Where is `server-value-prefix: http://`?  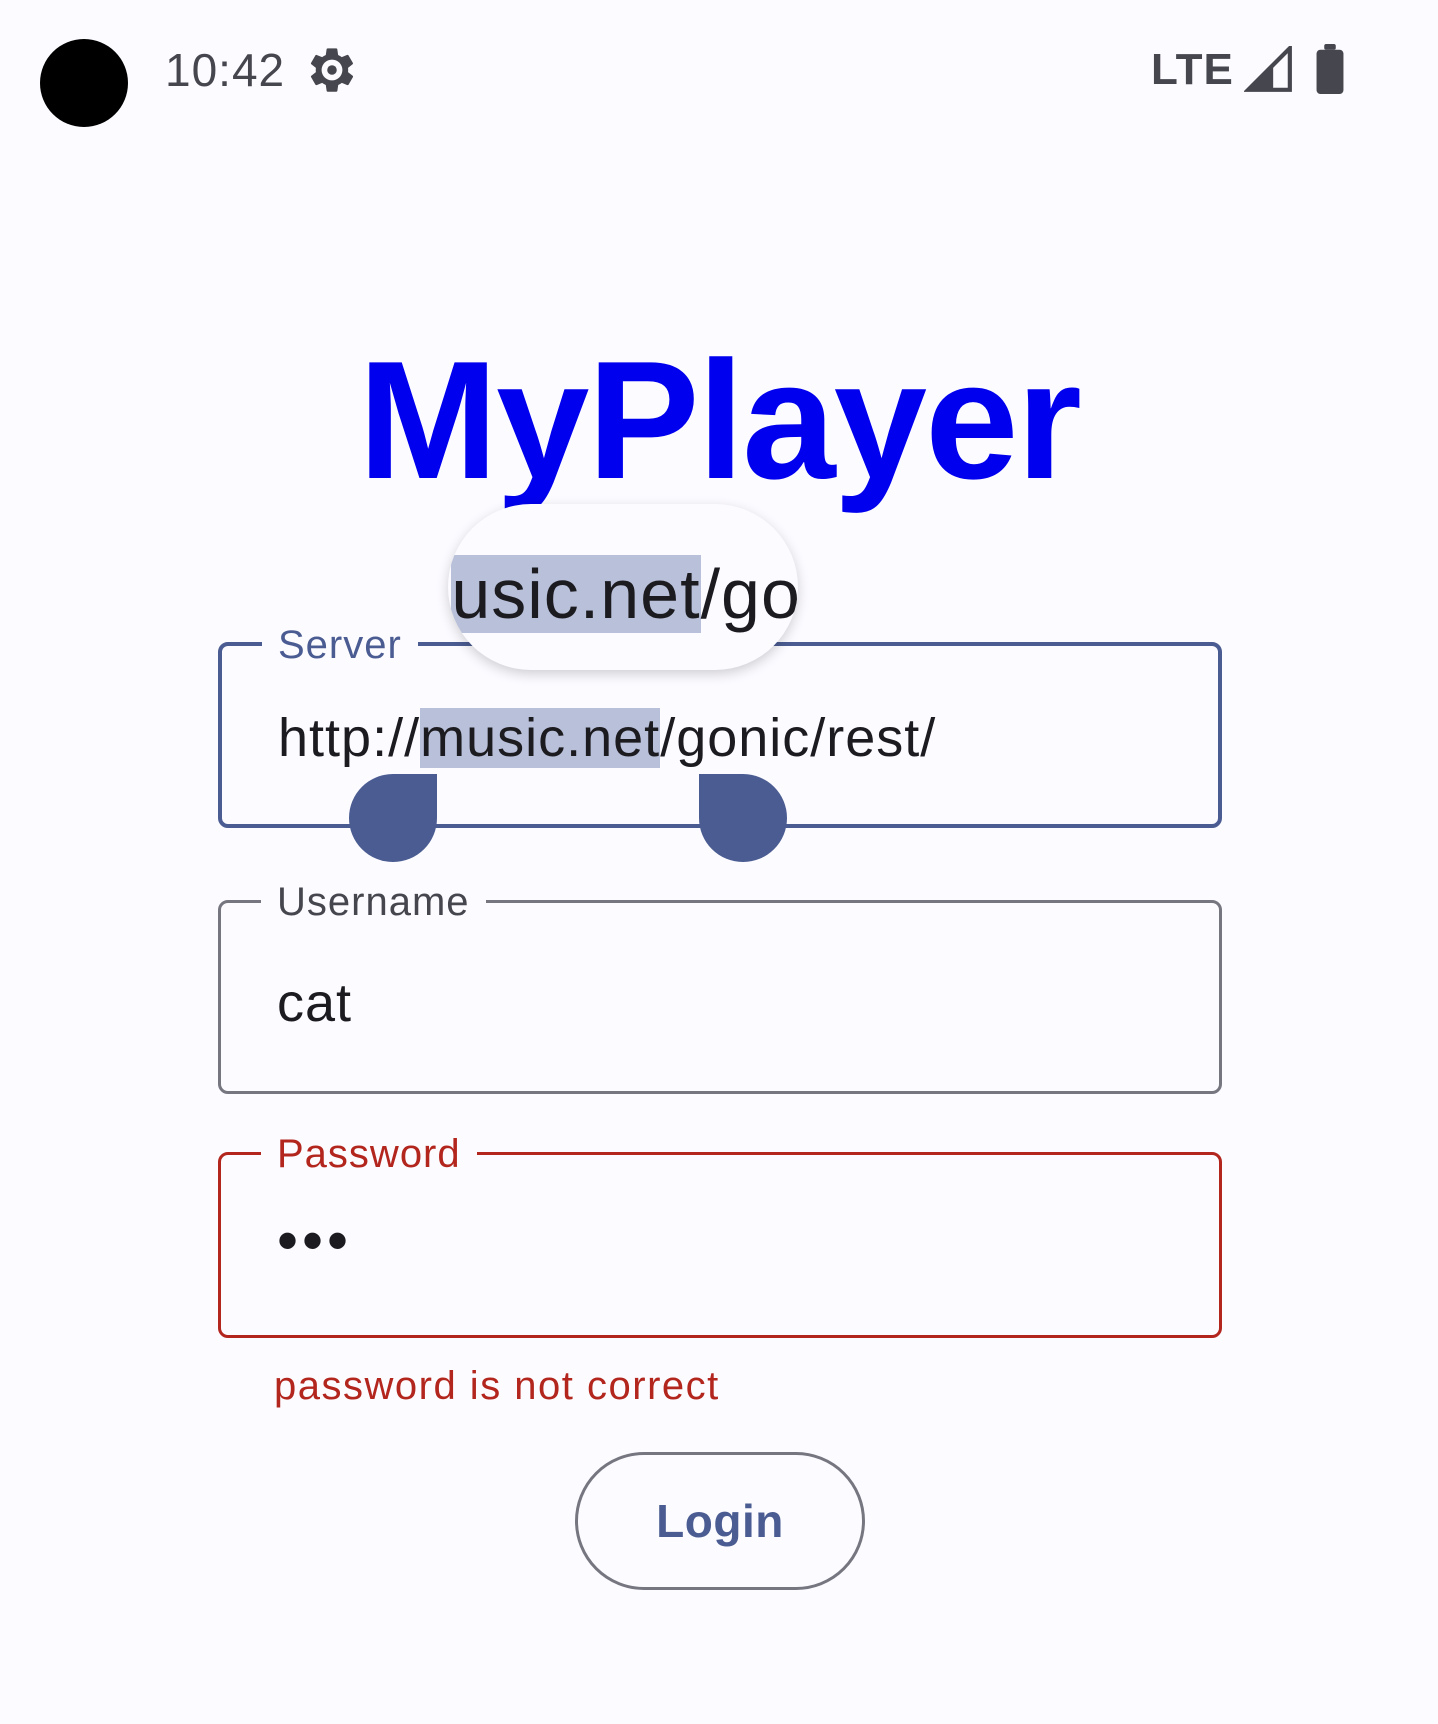 server-value-prefix: http:// is located at coordinates (349, 738).